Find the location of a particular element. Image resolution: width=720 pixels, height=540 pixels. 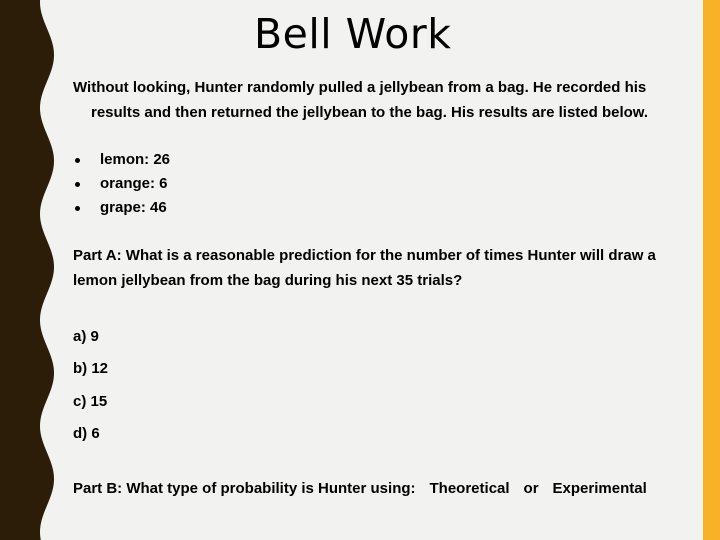

result-item-grape: grape: 46 is located at coordinates (121, 208).